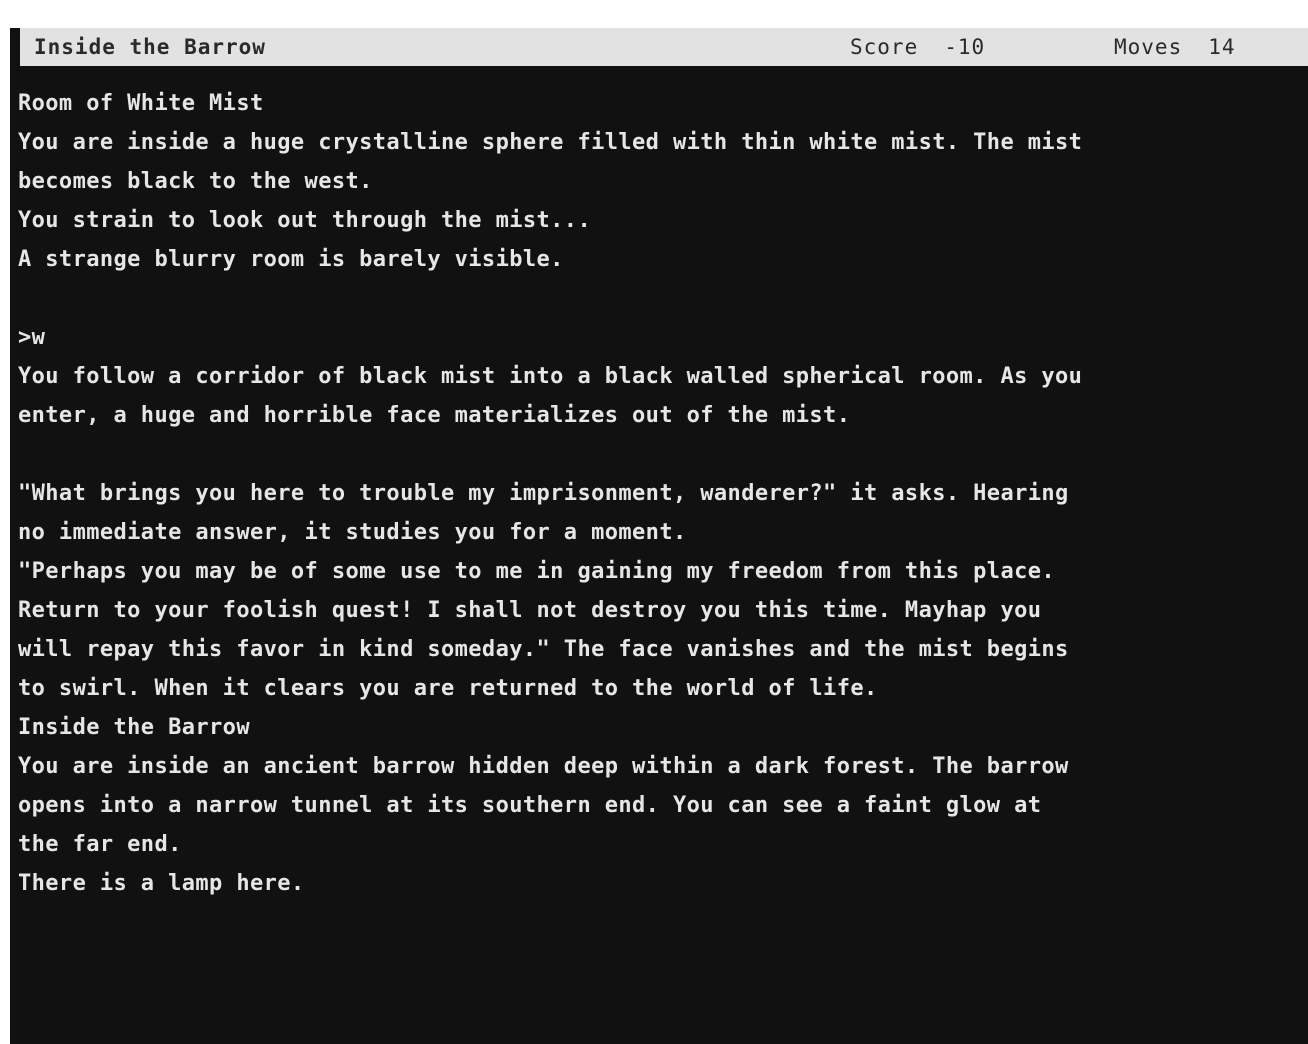 This screenshot has width=1308, height=1044. Describe the element at coordinates (32, 337) in the screenshot. I see `player-command: >w` at that location.